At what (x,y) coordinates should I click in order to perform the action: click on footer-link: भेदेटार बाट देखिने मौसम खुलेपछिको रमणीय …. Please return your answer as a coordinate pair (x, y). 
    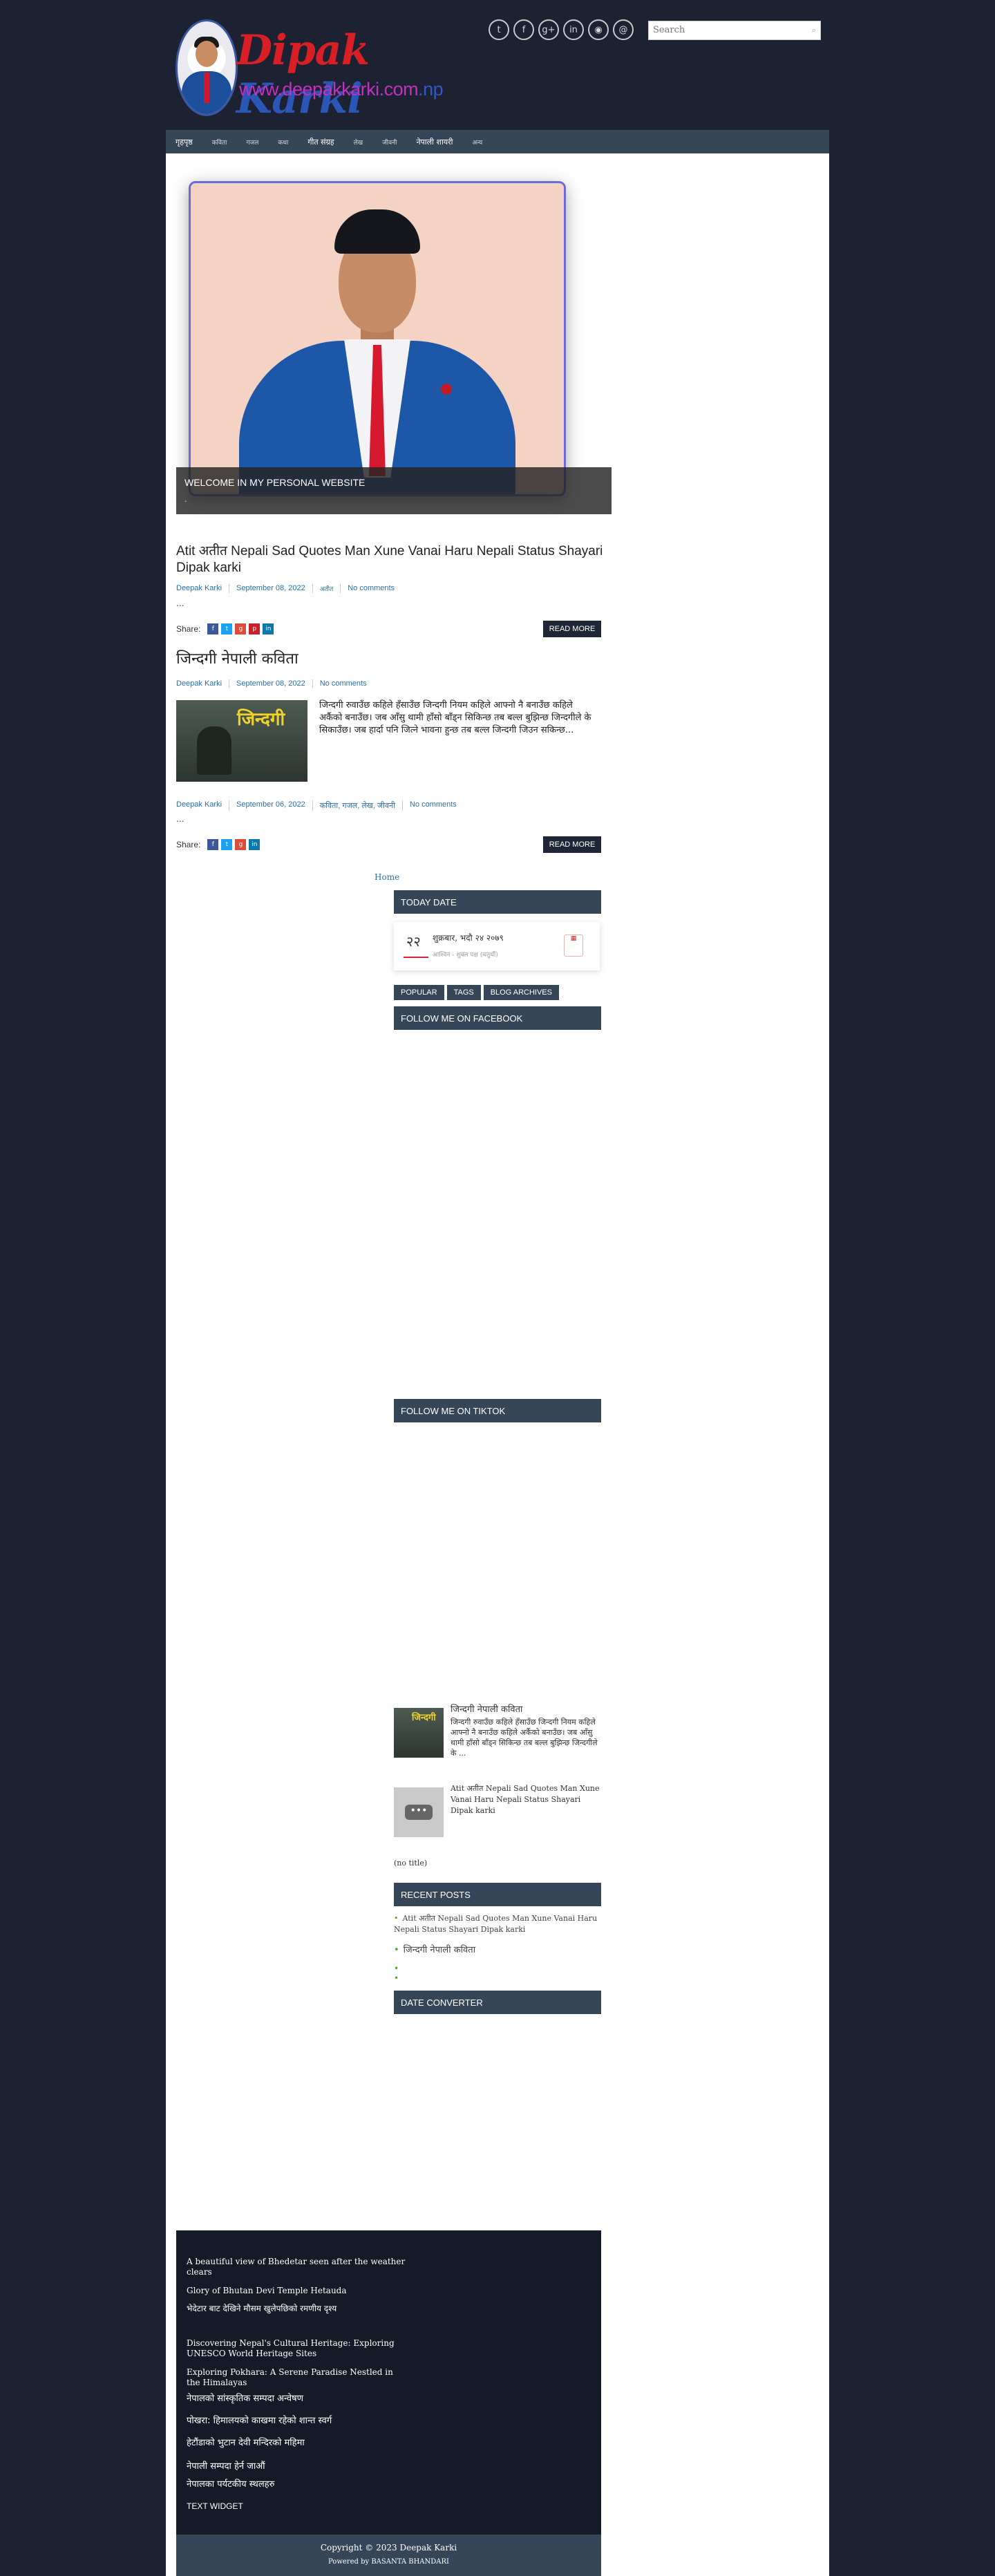
    Looking at the image, I should click on (297, 2309).